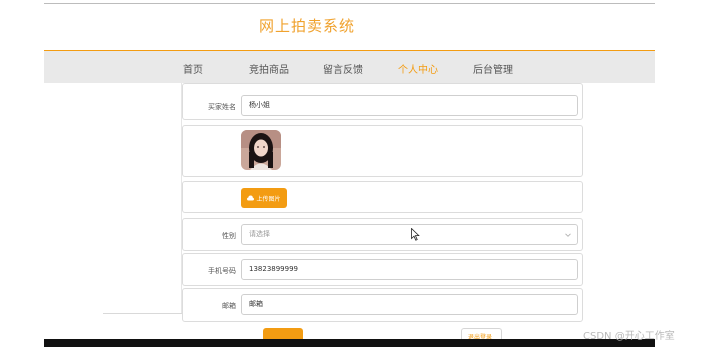 This screenshot has width=707, height=347. Describe the element at coordinates (261, 150) in the screenshot. I see `avatar-image` at that location.